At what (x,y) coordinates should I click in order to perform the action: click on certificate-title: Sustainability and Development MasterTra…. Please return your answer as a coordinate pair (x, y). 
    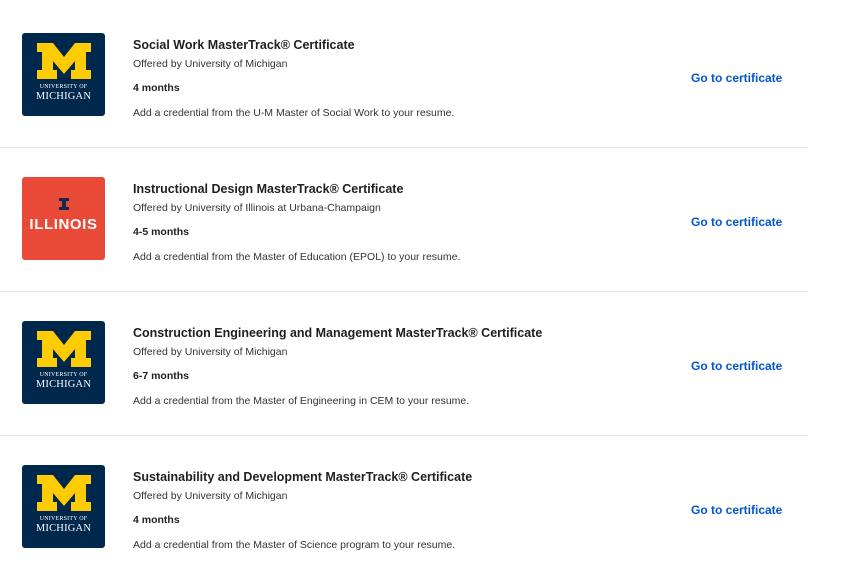
    Looking at the image, I should click on (302, 477).